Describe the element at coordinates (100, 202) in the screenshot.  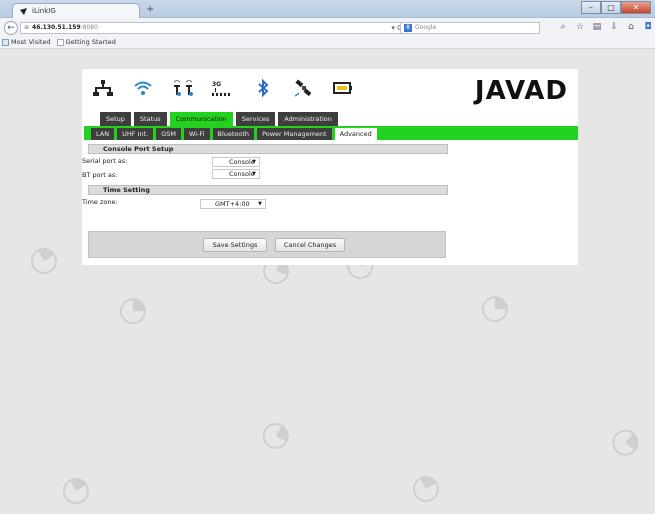
I see `time-zone-label: Time zone:` at that location.